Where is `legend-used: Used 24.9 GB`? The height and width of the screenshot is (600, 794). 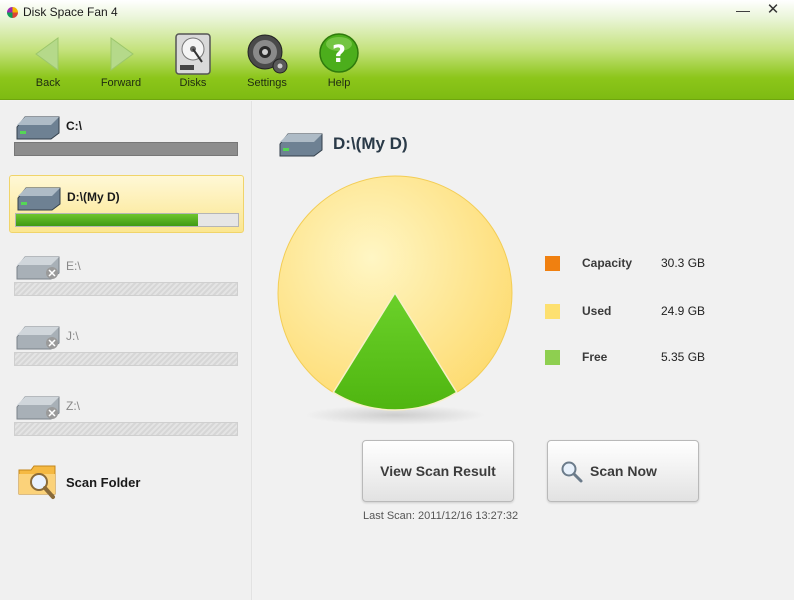
legend-used: Used 24.9 GB is located at coordinates (645, 312).